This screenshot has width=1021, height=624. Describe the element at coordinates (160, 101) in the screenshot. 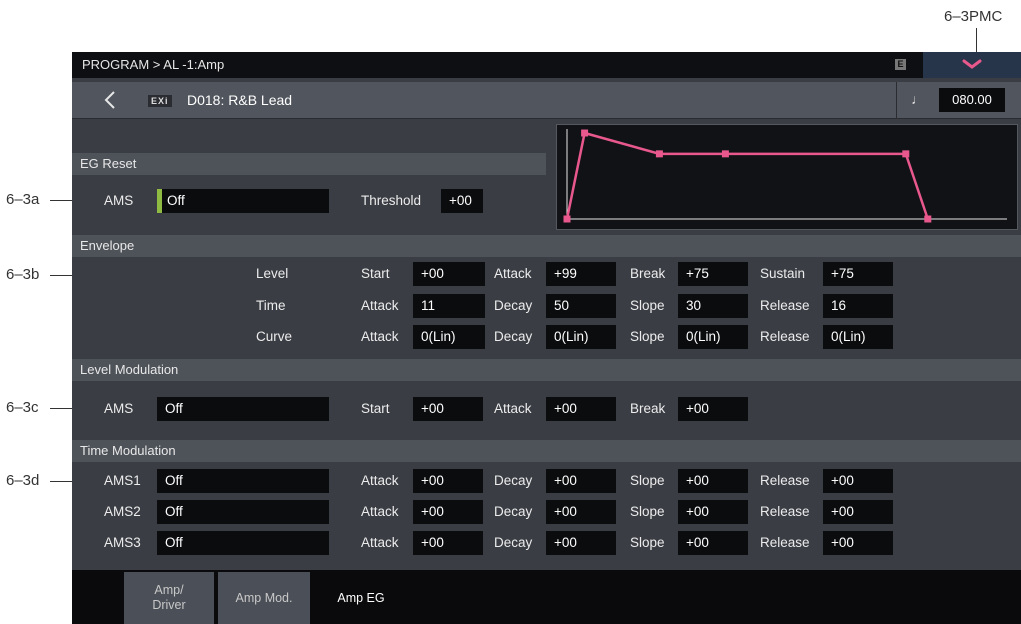

I see `exi-tag: EXi` at that location.